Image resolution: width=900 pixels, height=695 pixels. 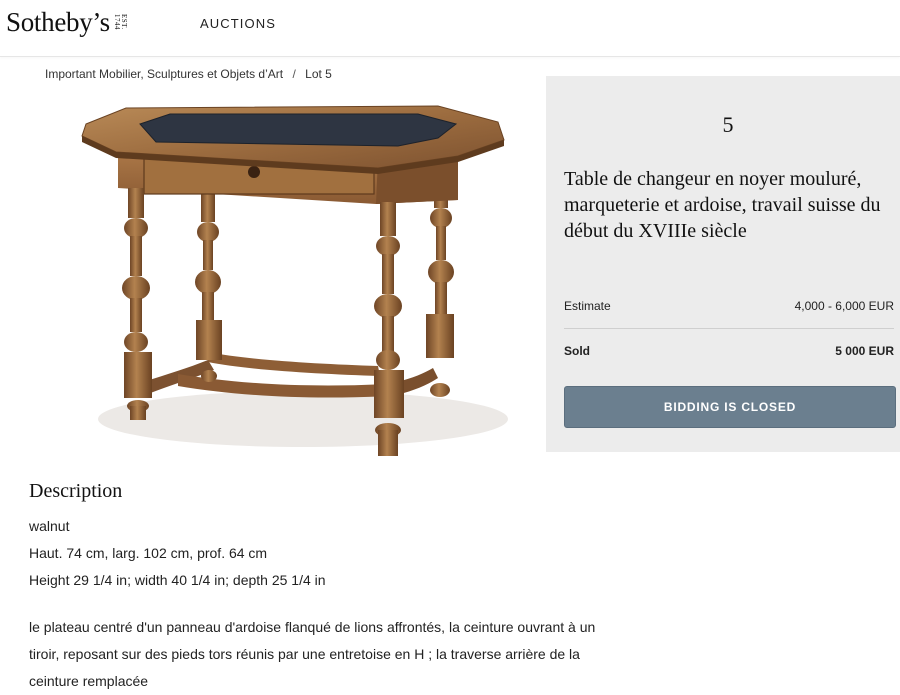 What do you see at coordinates (844, 306) in the screenshot?
I see `estimate-value: 4,000 - 6,000 EUR` at bounding box center [844, 306].